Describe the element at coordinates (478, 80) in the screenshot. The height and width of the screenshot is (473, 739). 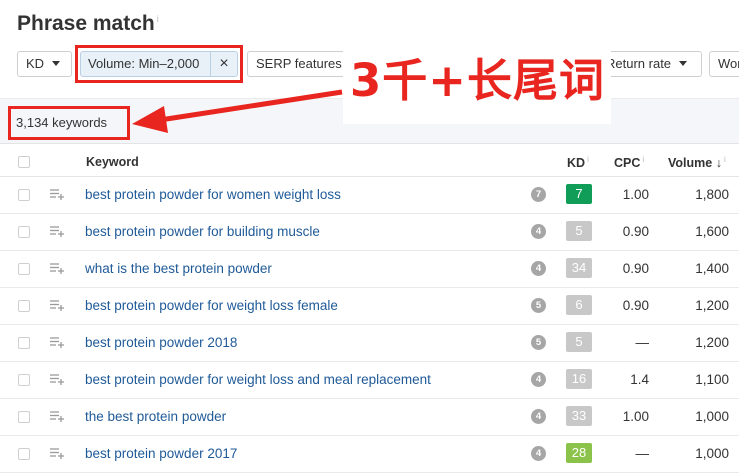
I see `annotation-text: 3千+长尾词` at that location.